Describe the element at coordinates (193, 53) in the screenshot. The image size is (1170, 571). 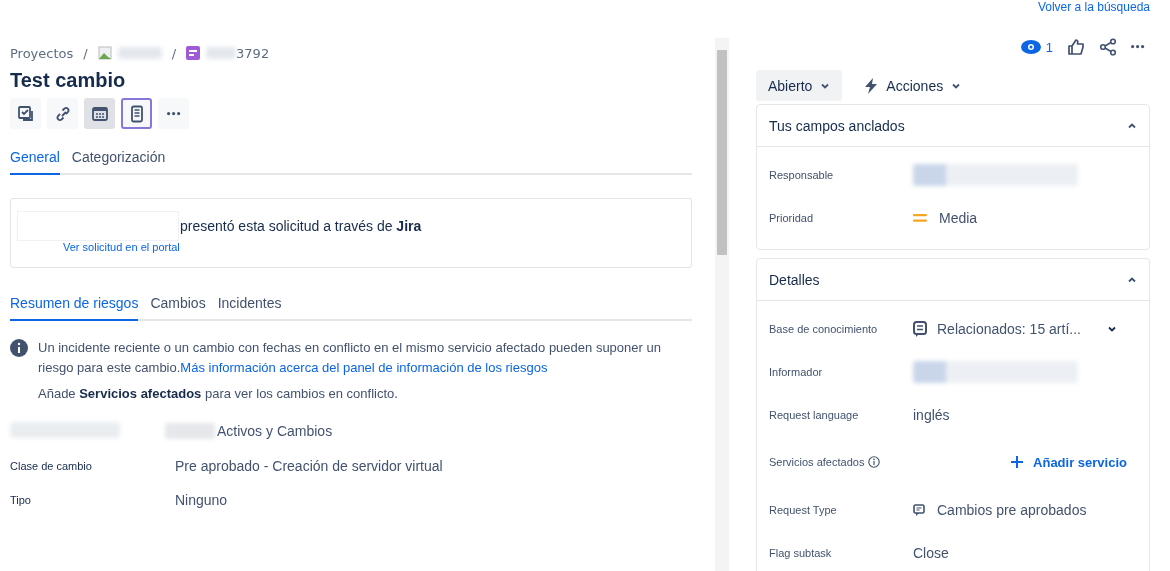
I see `issue-type-icon` at that location.